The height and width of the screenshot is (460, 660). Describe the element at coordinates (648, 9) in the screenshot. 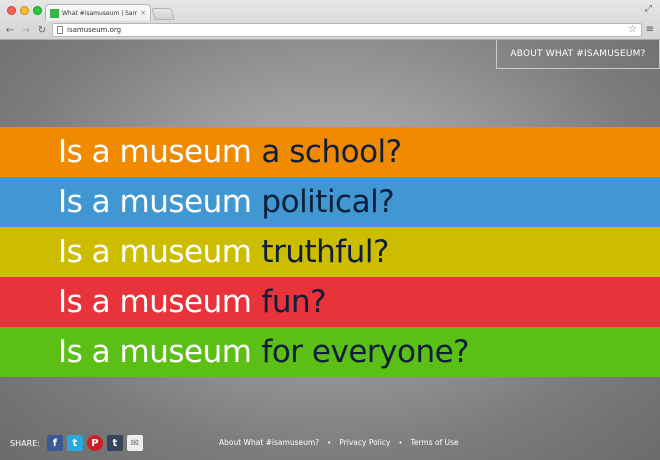

I see `fullscreen-icon: ⤢` at that location.